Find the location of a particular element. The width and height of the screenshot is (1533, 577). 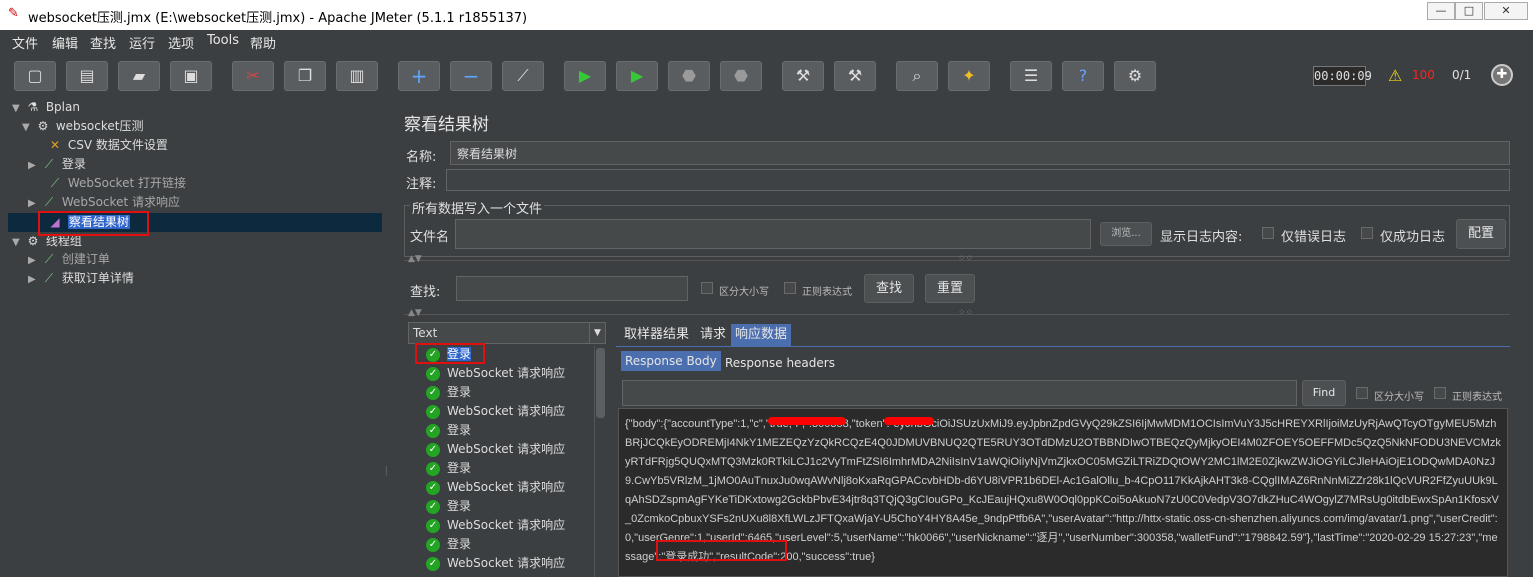

minimize-button: — is located at coordinates (1441, 11).